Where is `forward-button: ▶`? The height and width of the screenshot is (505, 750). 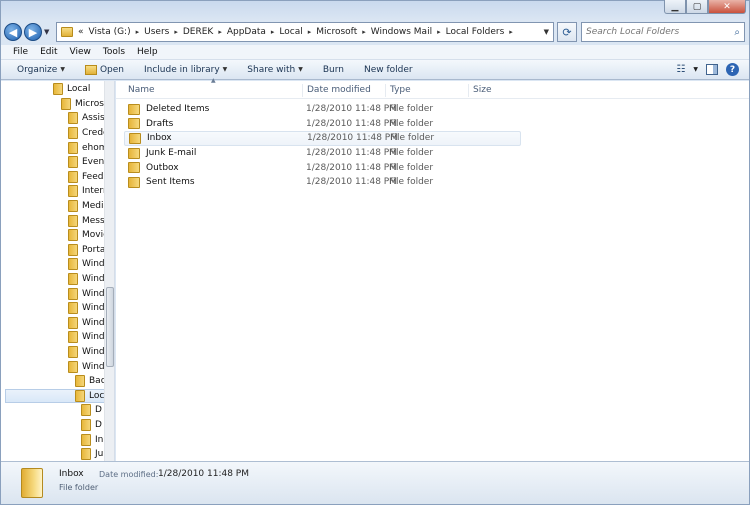
forward-button: ▶ is located at coordinates (33, 32).